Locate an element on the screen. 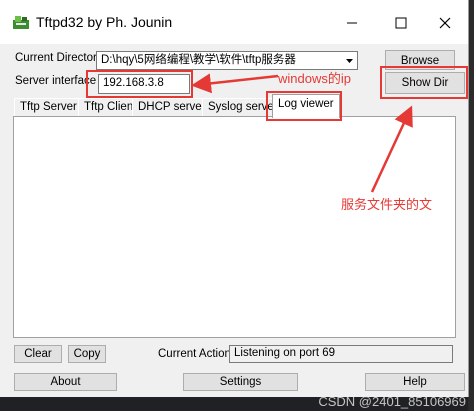  about-button: About is located at coordinates (65, 382).